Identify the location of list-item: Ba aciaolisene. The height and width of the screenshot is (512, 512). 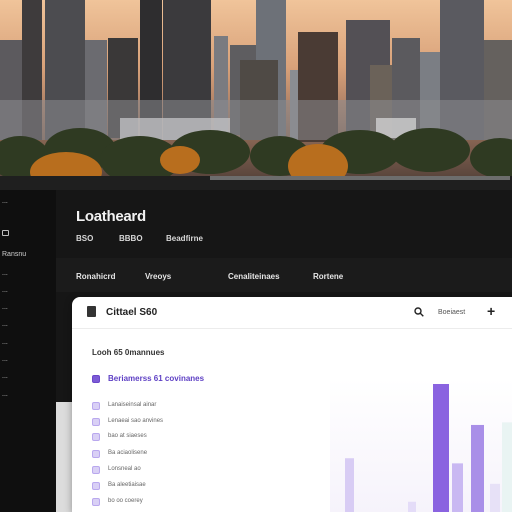
(152, 455).